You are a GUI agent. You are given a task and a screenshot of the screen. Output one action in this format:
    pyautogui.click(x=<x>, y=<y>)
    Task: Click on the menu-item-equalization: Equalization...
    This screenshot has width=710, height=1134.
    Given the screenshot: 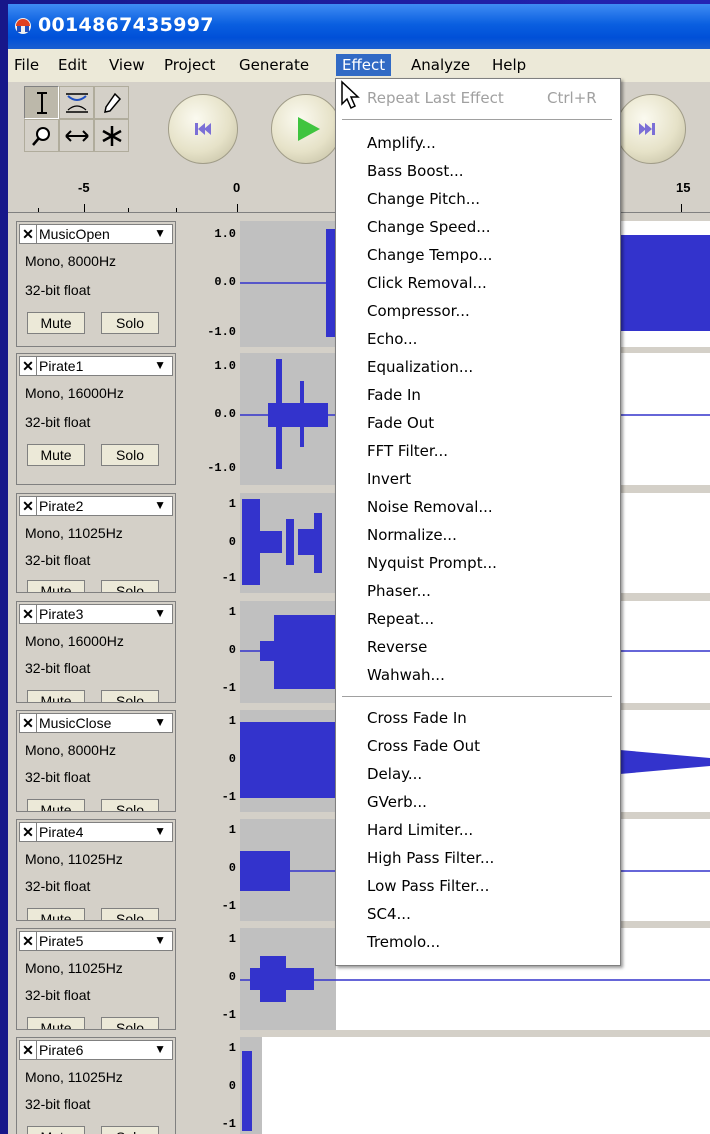 What is the action you would take?
    pyautogui.click(x=420, y=367)
    